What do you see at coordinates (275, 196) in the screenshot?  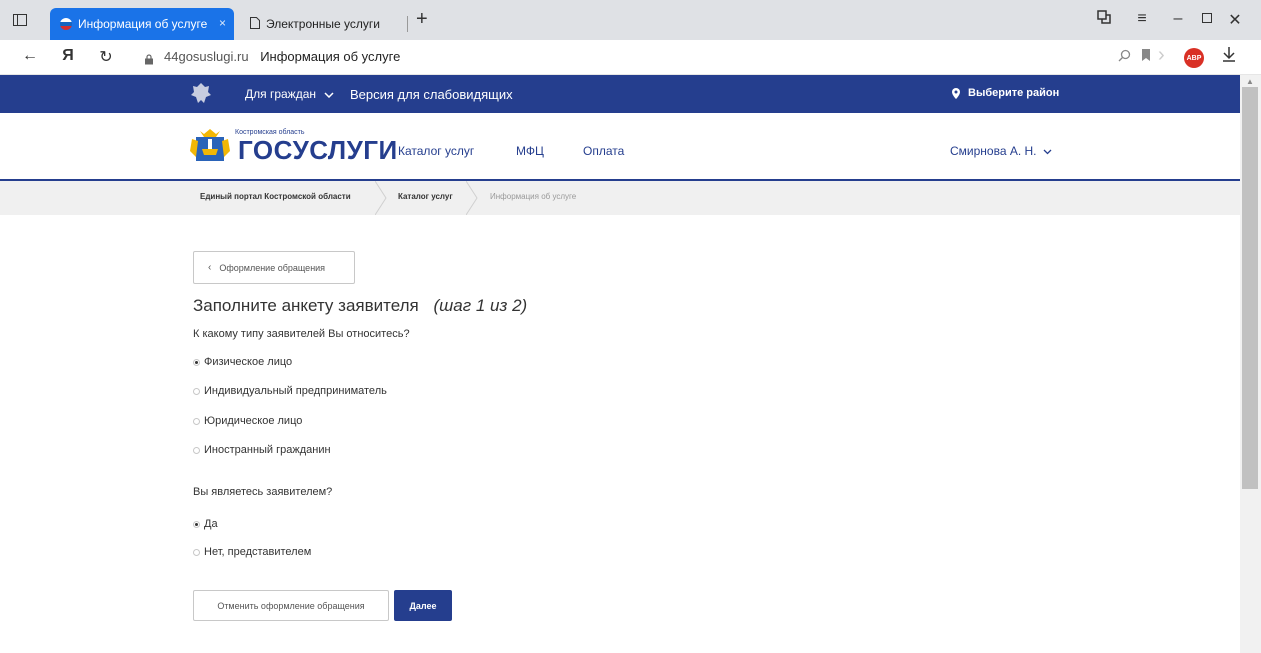 I see `breadcrumb-portal: Единый портал Костромской области` at bounding box center [275, 196].